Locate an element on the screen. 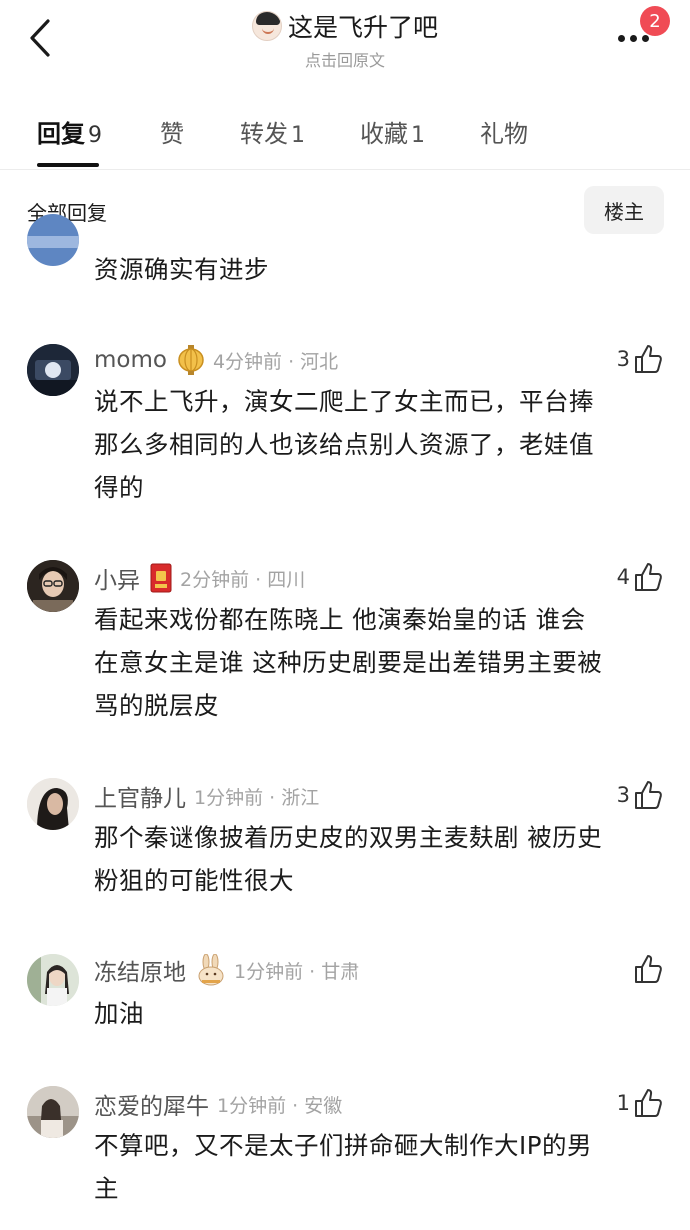 This screenshot has width=690, height=1230. comment-meta: 1分钟前 · 安徽 is located at coordinates (280, 1105).